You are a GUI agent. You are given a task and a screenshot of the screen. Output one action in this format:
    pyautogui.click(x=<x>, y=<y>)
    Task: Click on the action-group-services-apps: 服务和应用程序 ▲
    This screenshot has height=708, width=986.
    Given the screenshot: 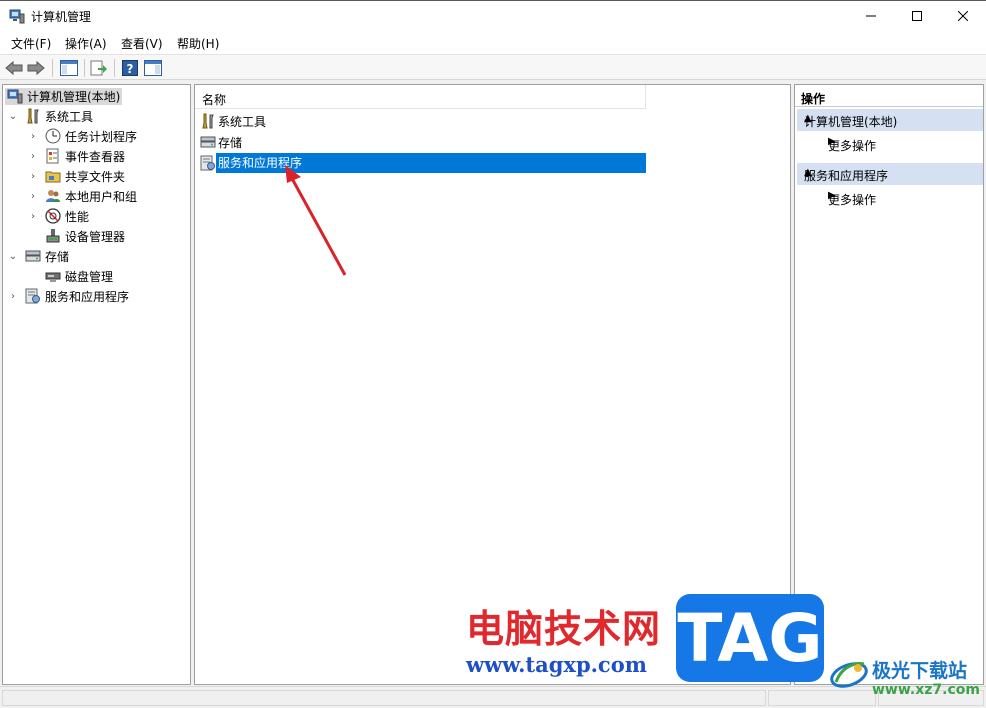 What is the action you would take?
    pyautogui.click(x=890, y=174)
    